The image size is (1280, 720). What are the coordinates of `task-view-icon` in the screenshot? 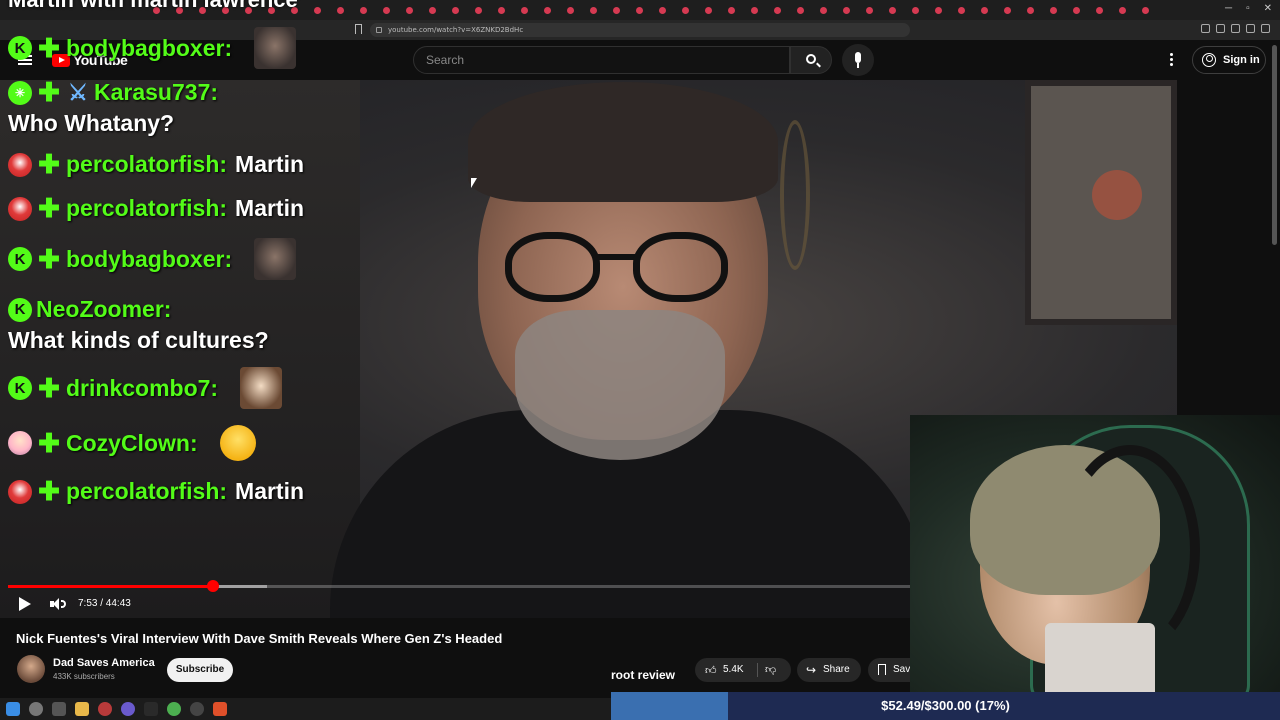 It's located at (59, 709).